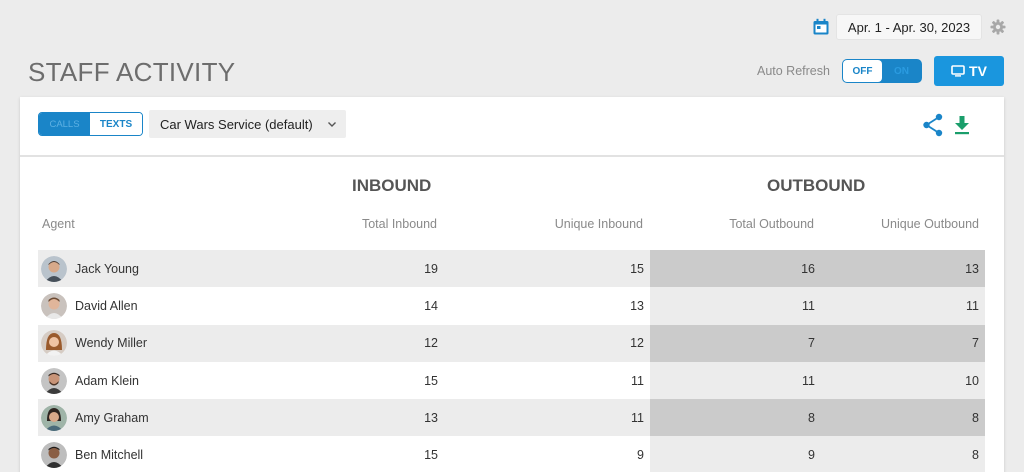 The width and height of the screenshot is (1024, 472). Describe the element at coordinates (112, 417) in the screenshot. I see `agent-name: Amy Graham` at that location.